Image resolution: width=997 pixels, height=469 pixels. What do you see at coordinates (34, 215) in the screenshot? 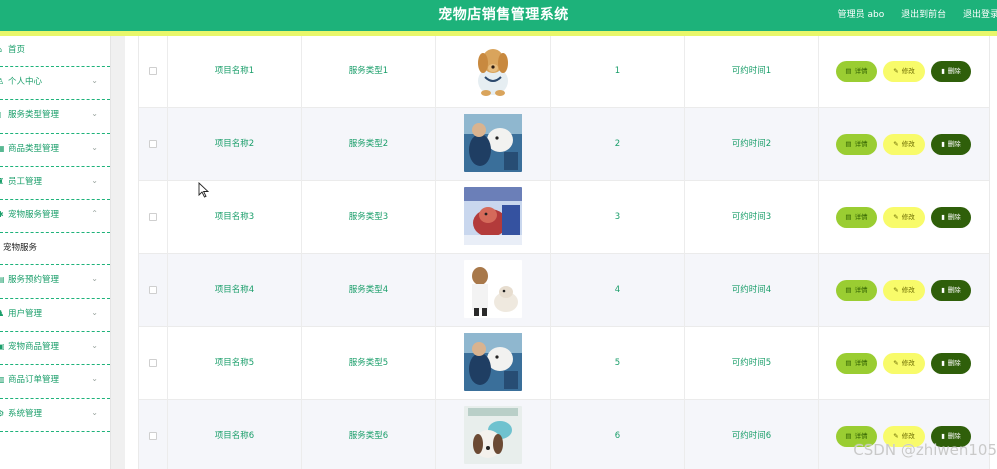
I see `sidebar-item-label: 宠物服务管理` at bounding box center [34, 215].